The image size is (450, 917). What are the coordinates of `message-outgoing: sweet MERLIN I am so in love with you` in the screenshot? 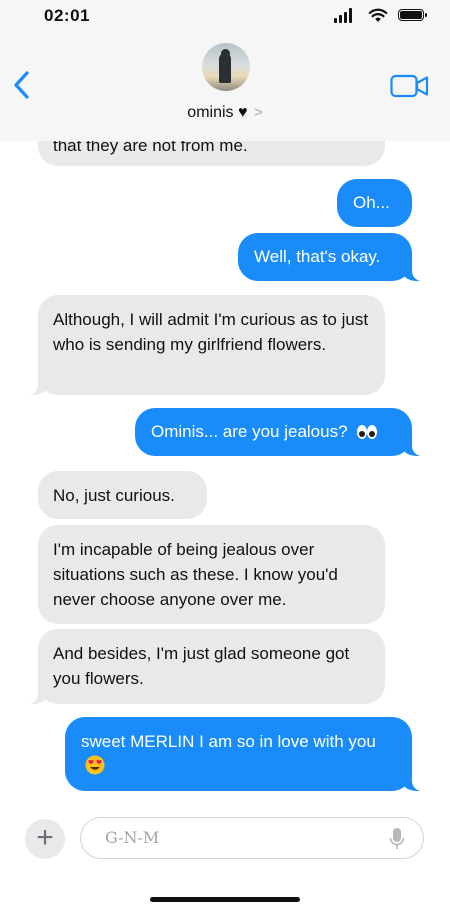 It's located at (243, 754).